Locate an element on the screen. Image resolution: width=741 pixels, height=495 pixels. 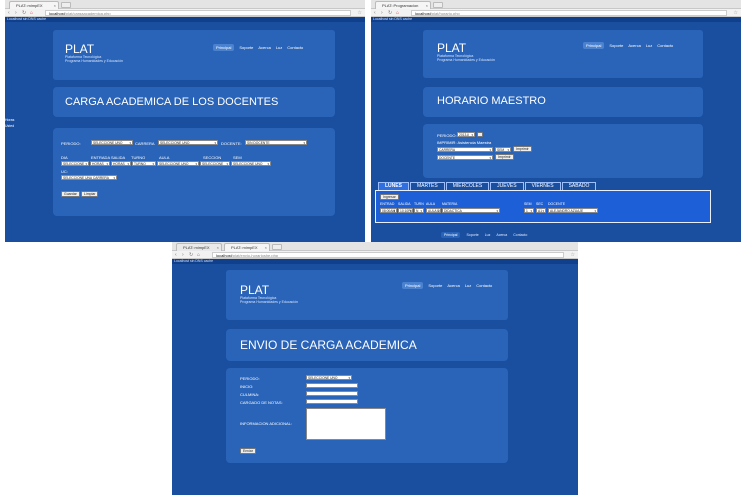
col-header: SEM is located at coordinates (528, 204).